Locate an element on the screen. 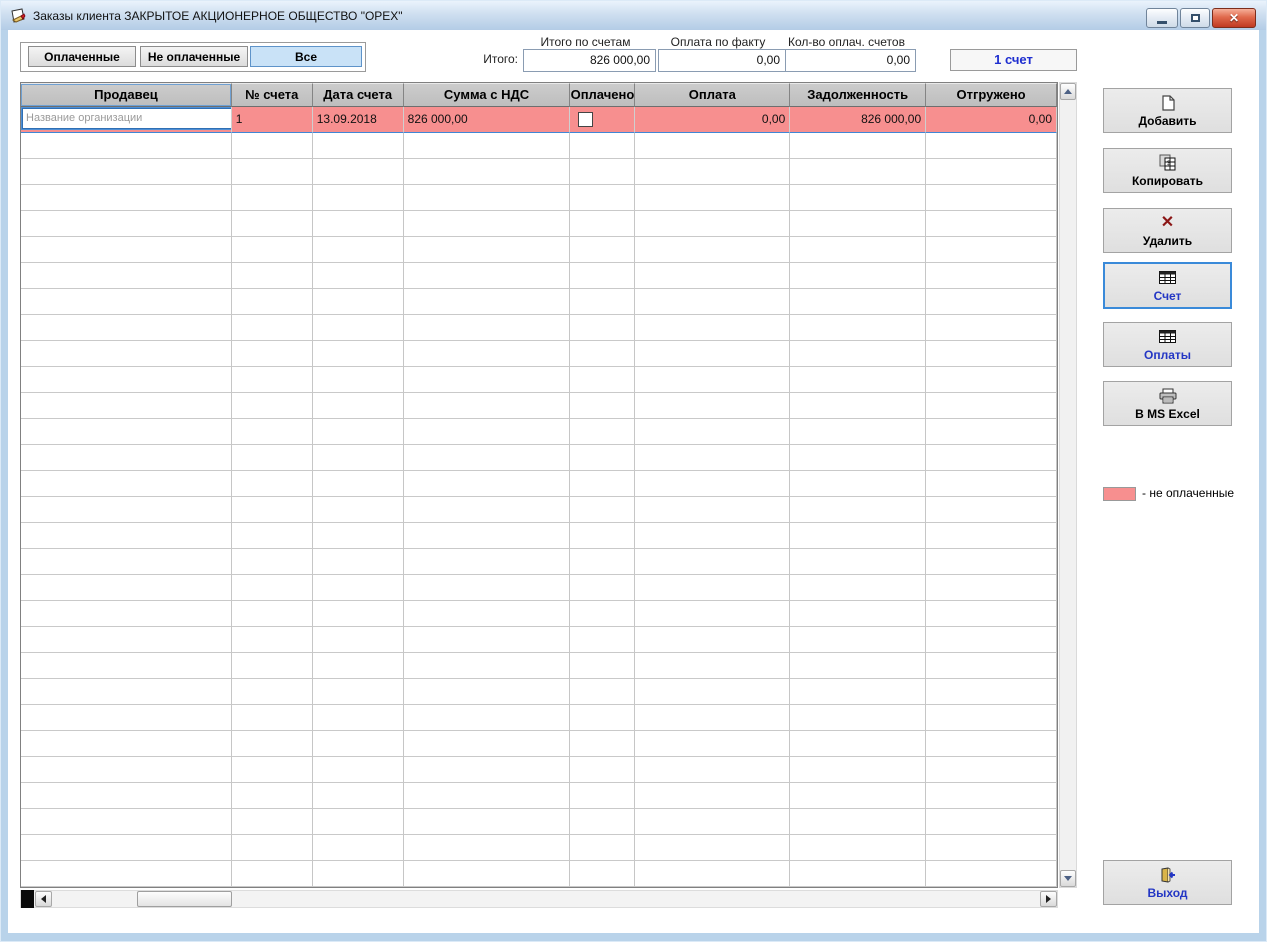  horizontal-scrollbar is located at coordinates (539, 899).